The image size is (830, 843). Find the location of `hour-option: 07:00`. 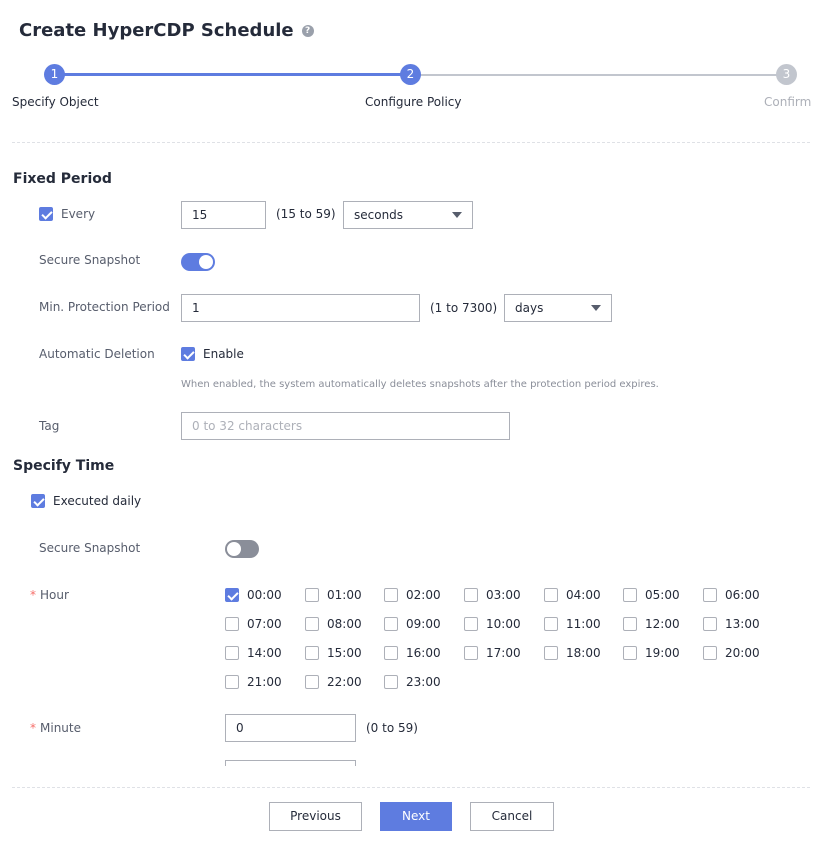

hour-option: 07:00 is located at coordinates (253, 624).